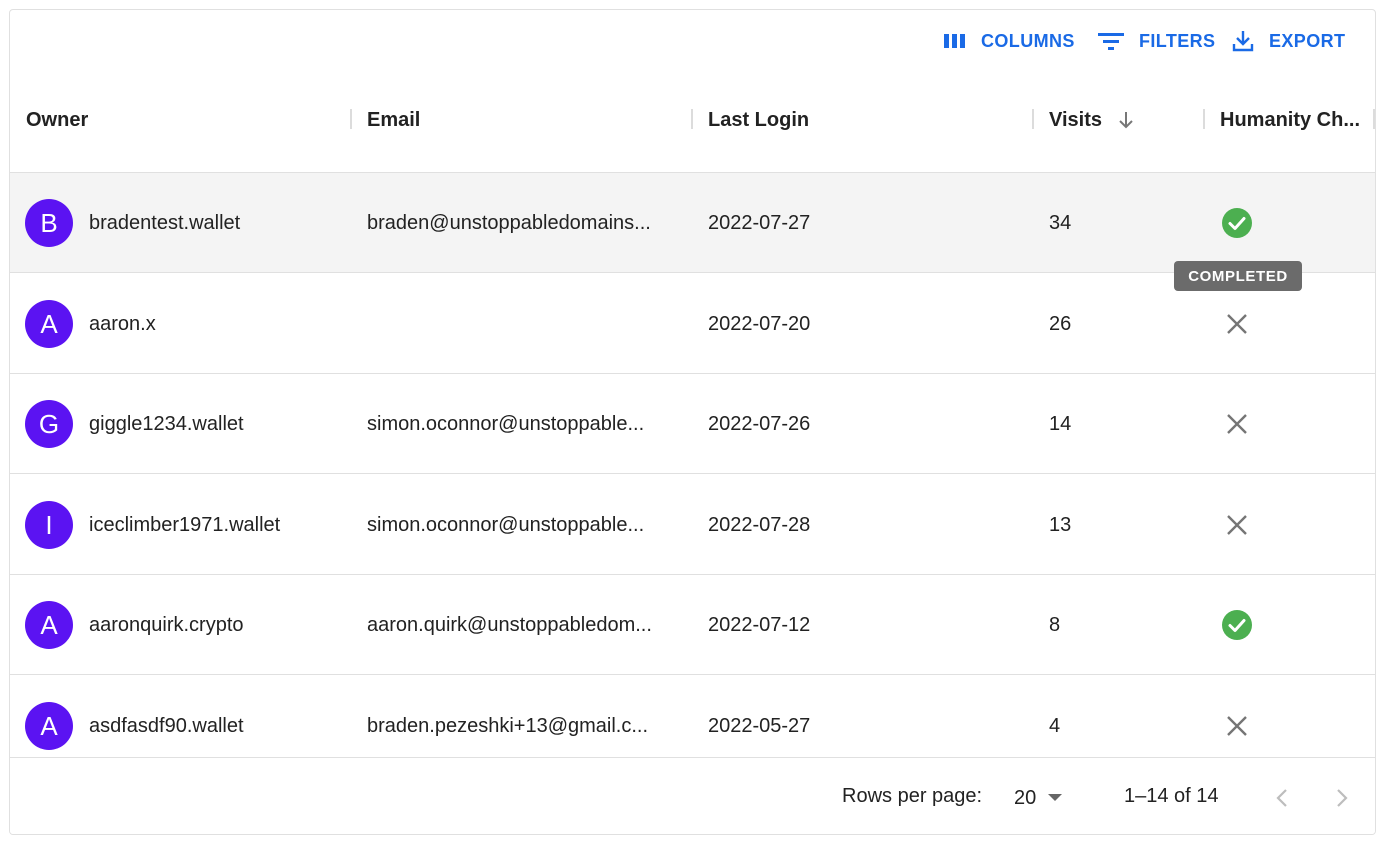  I want to click on previous-page-button, so click(1282, 798).